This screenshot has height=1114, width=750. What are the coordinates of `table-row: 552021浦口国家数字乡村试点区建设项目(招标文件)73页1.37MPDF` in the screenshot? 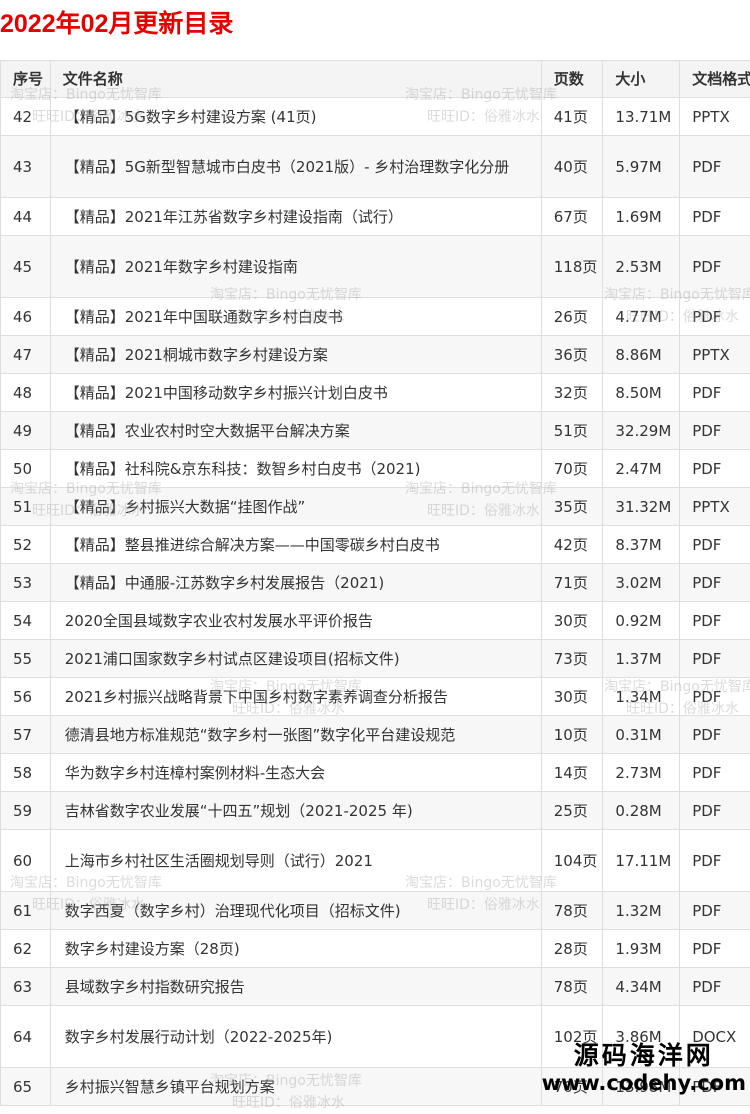 It's located at (375, 659).